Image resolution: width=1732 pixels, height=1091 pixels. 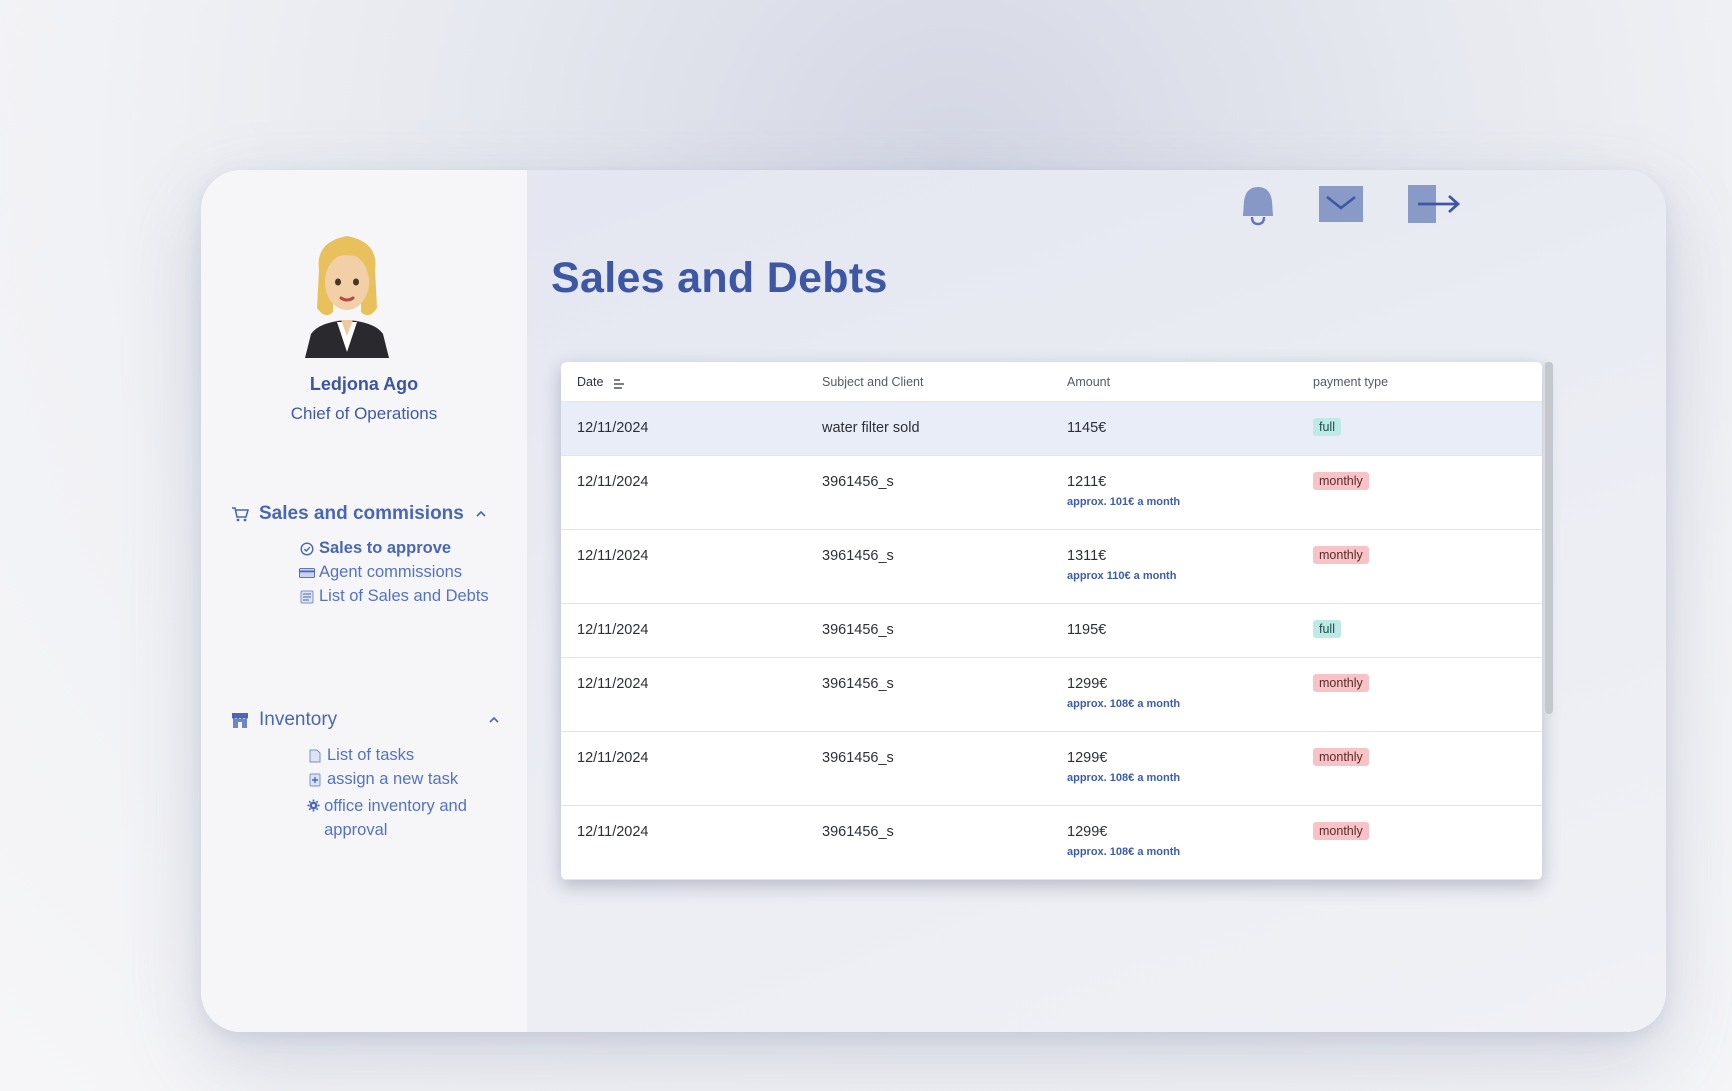 What do you see at coordinates (1122, 576) in the screenshot?
I see `cell-installment-note: approx 110€ a month` at bounding box center [1122, 576].